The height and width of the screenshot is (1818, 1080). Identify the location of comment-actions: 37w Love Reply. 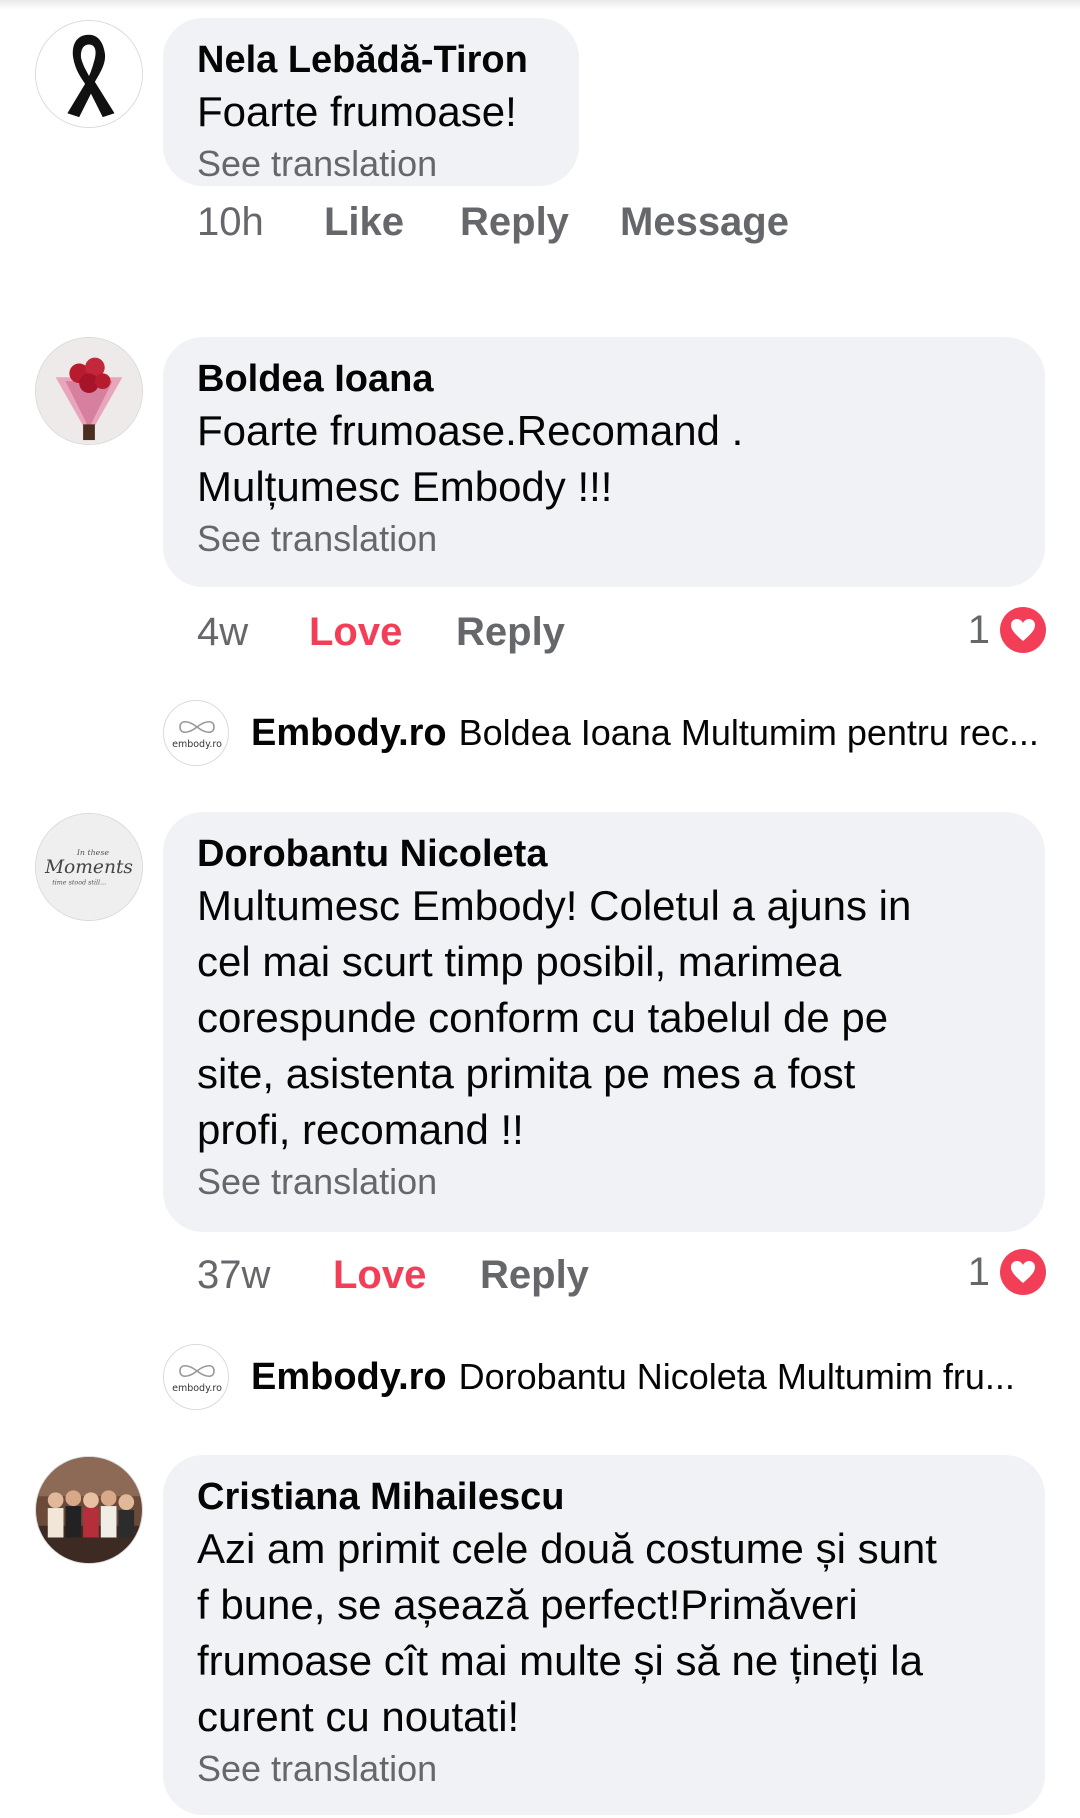
(447, 1275).